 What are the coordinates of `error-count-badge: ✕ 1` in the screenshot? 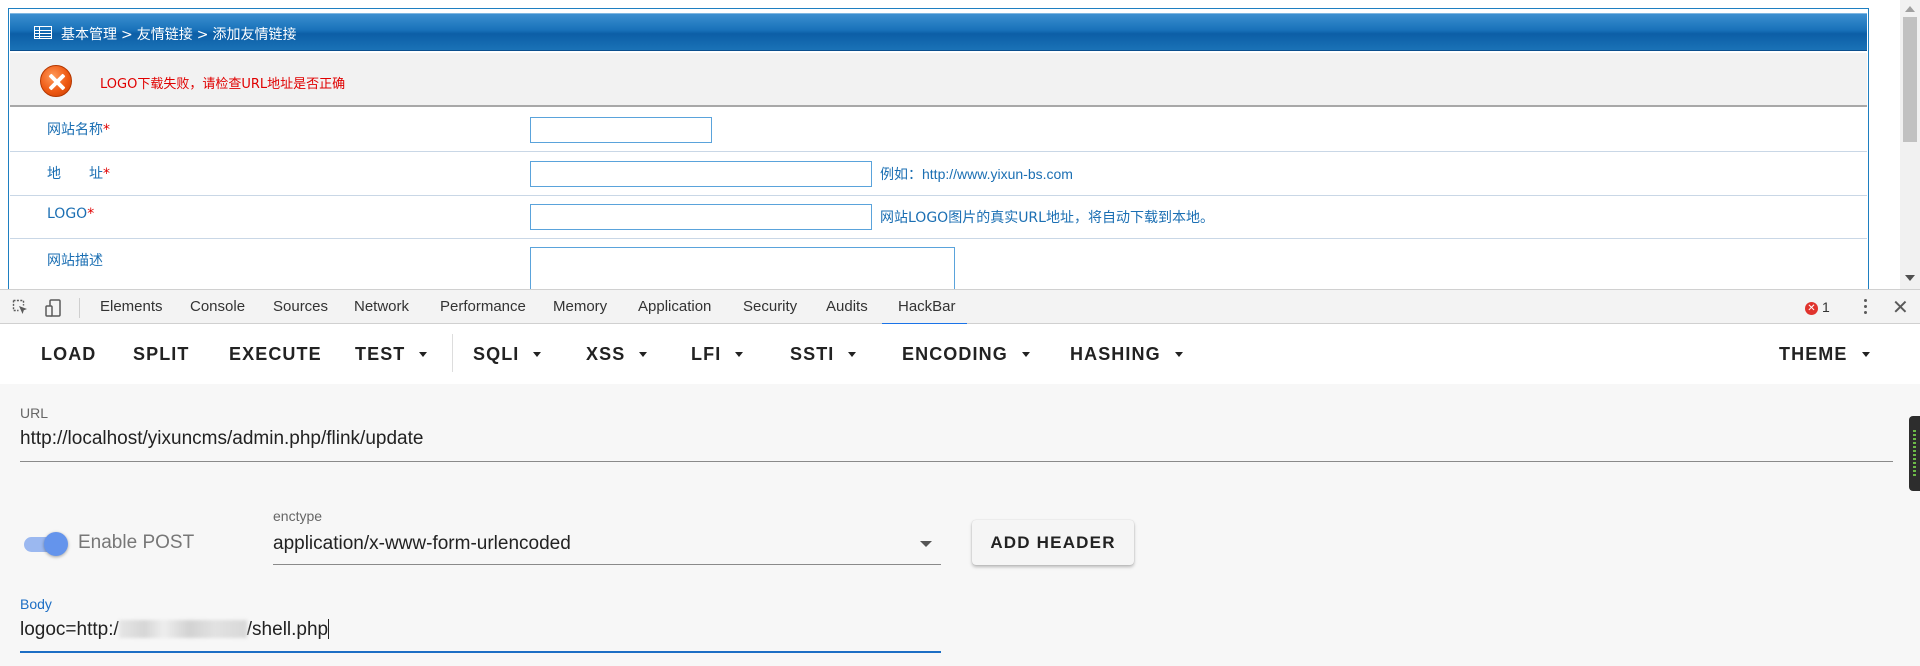 It's located at (1817, 307).